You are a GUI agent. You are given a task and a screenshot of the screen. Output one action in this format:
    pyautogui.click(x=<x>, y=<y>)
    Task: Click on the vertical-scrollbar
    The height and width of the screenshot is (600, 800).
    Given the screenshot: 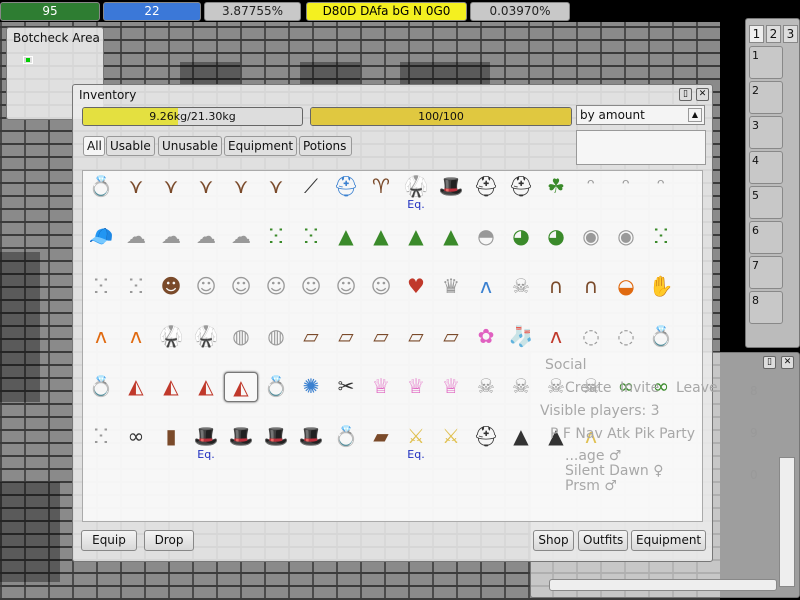 What is the action you would take?
    pyautogui.click(x=787, y=522)
    